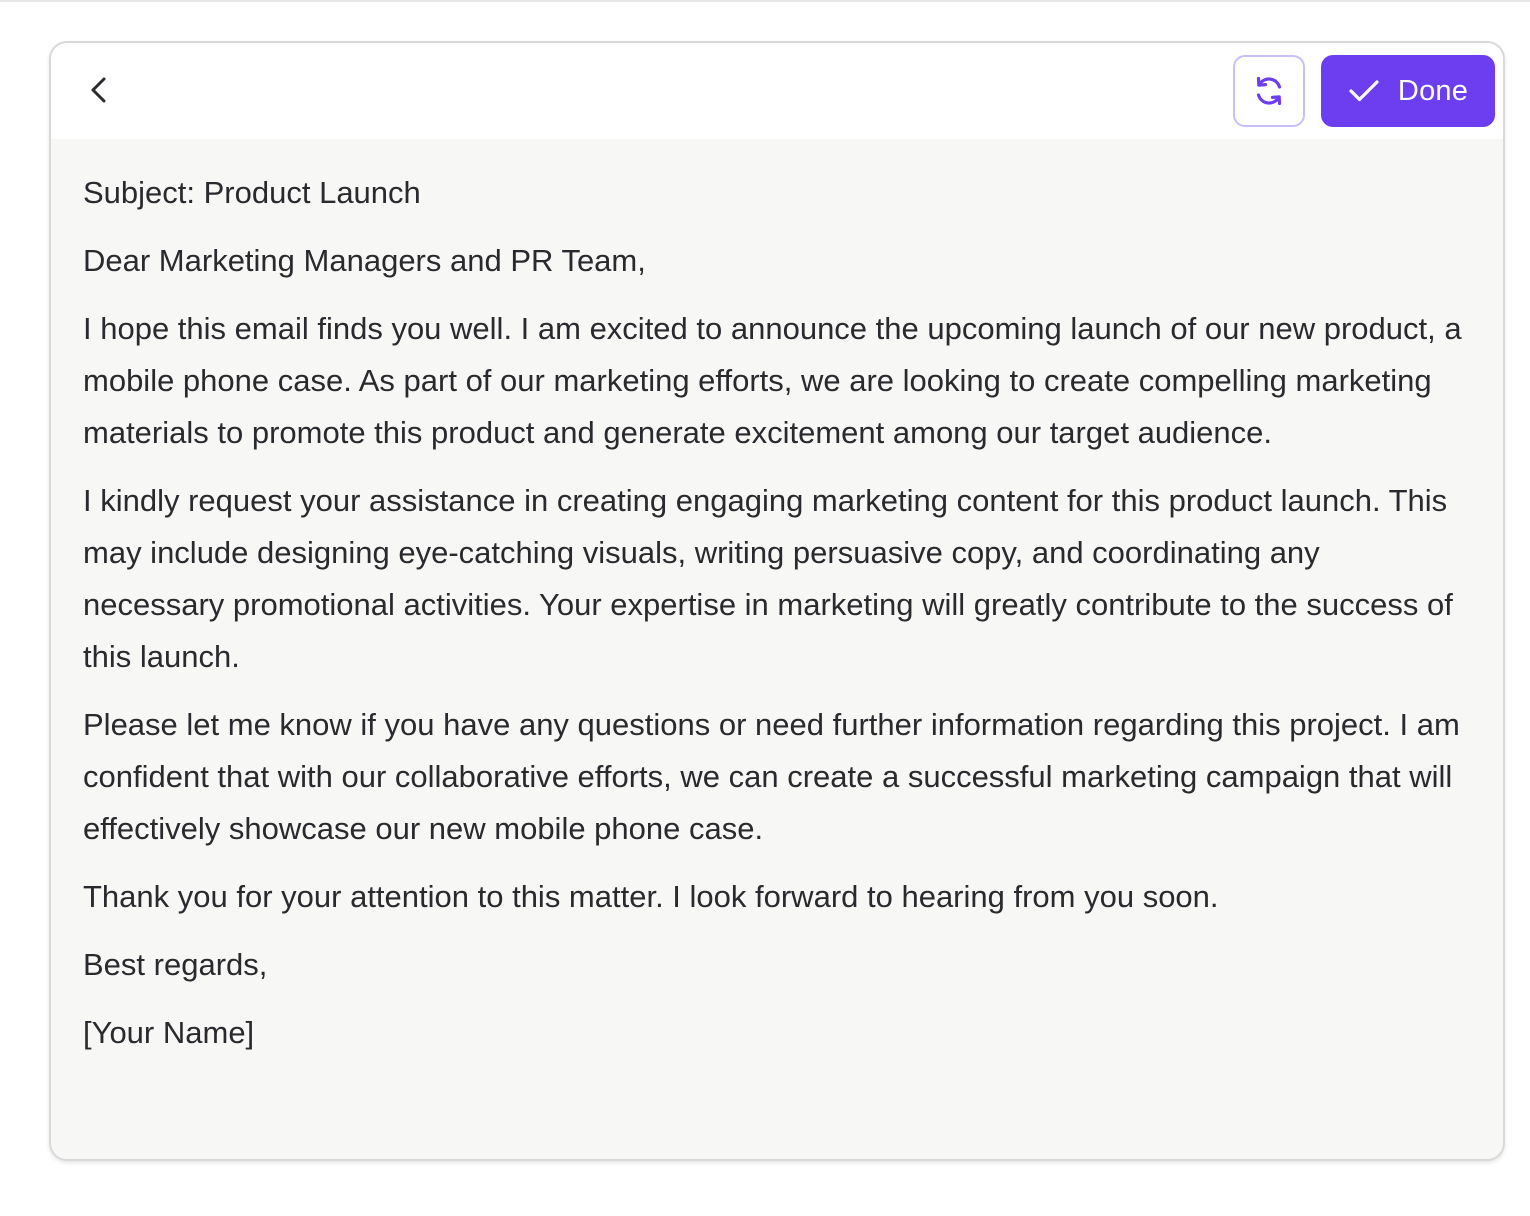 Image resolution: width=1530 pixels, height=1216 pixels. Describe the element at coordinates (175, 964) in the screenshot. I see `email-closing: Best regards,` at that location.